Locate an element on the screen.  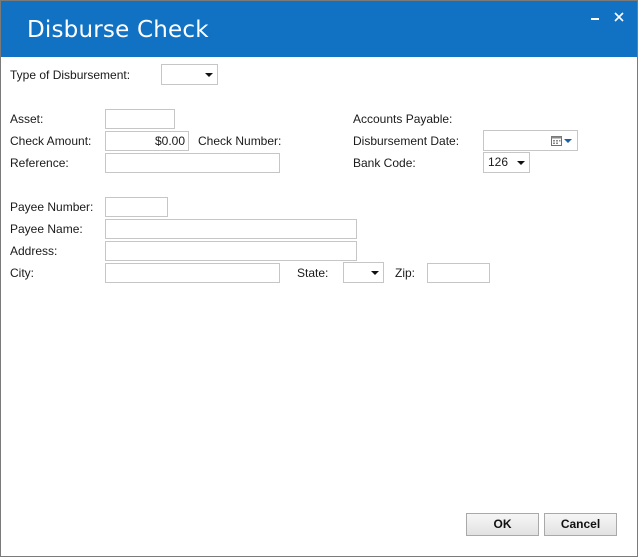
payee-number-input is located at coordinates (136, 207).